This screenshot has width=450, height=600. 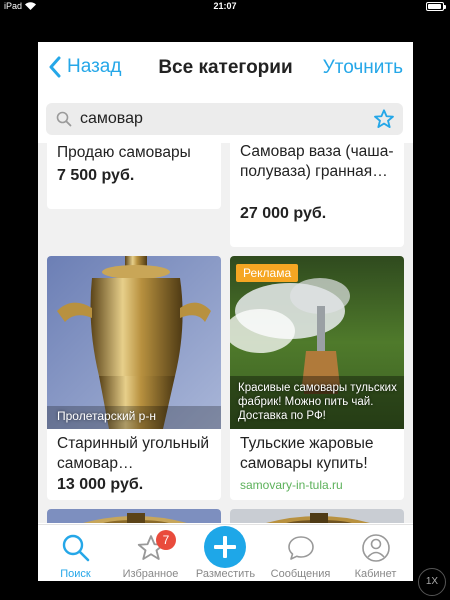 What do you see at coordinates (432, 582) in the screenshot?
I see `zoom-toggle-button: 1X` at bounding box center [432, 582].